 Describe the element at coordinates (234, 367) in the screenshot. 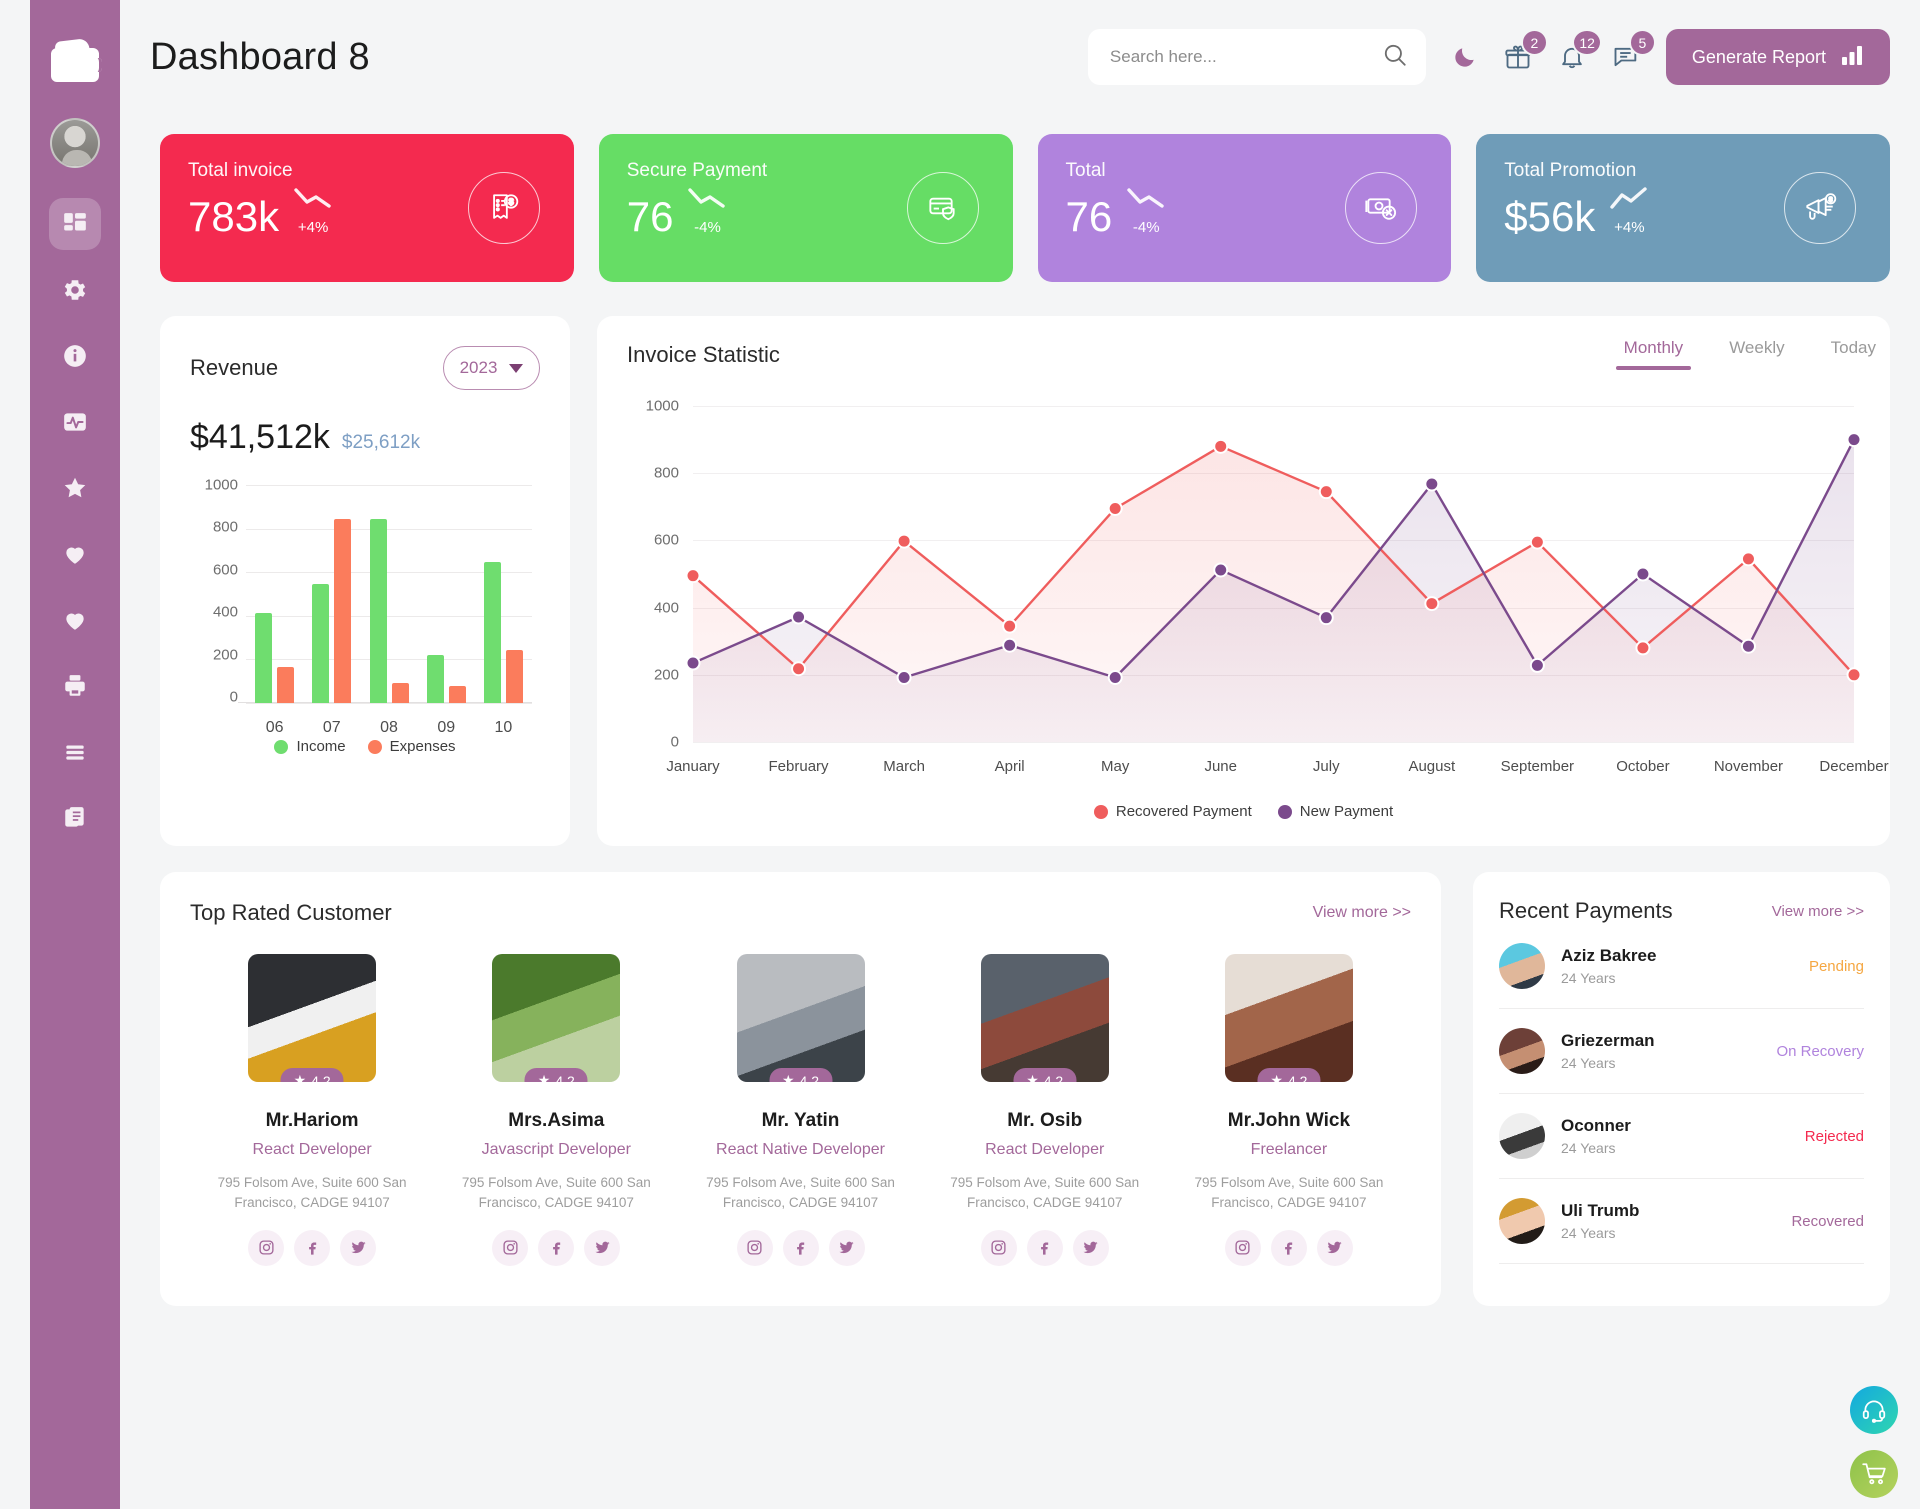

I see `revenue-title: Revenue` at that location.